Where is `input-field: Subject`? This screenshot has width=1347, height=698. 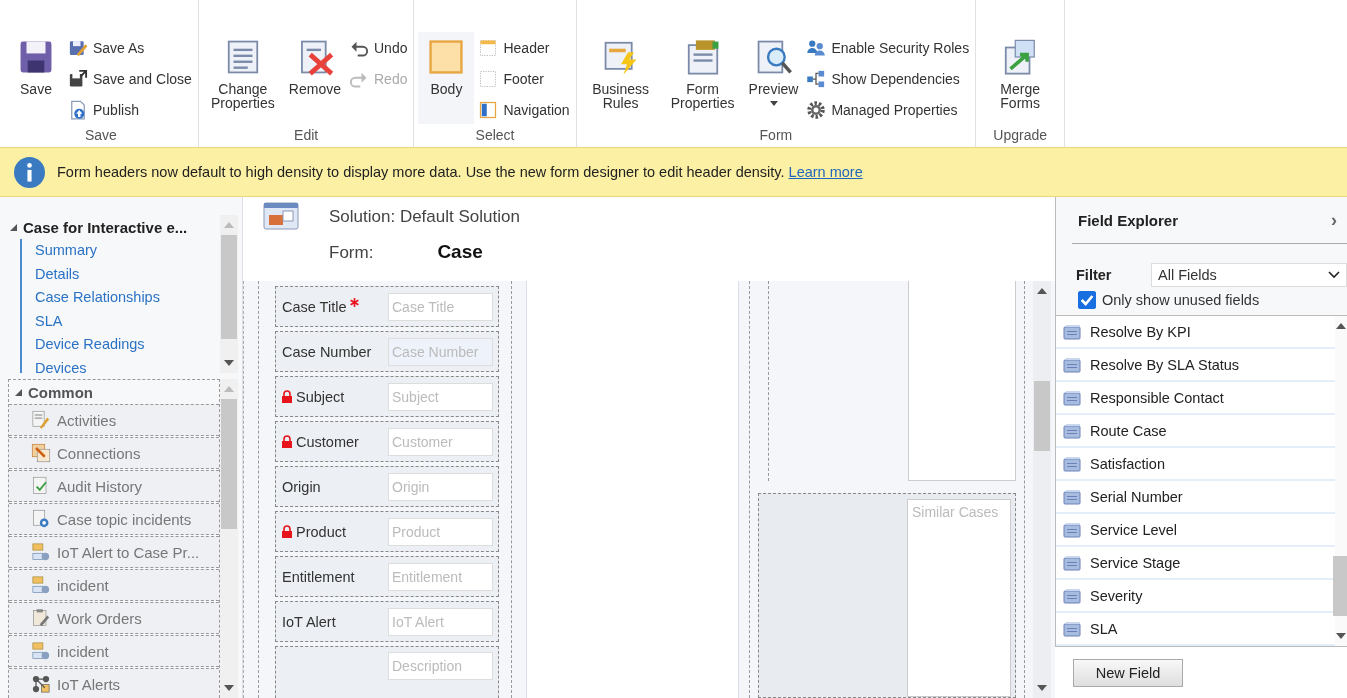
input-field: Subject is located at coordinates (440, 396).